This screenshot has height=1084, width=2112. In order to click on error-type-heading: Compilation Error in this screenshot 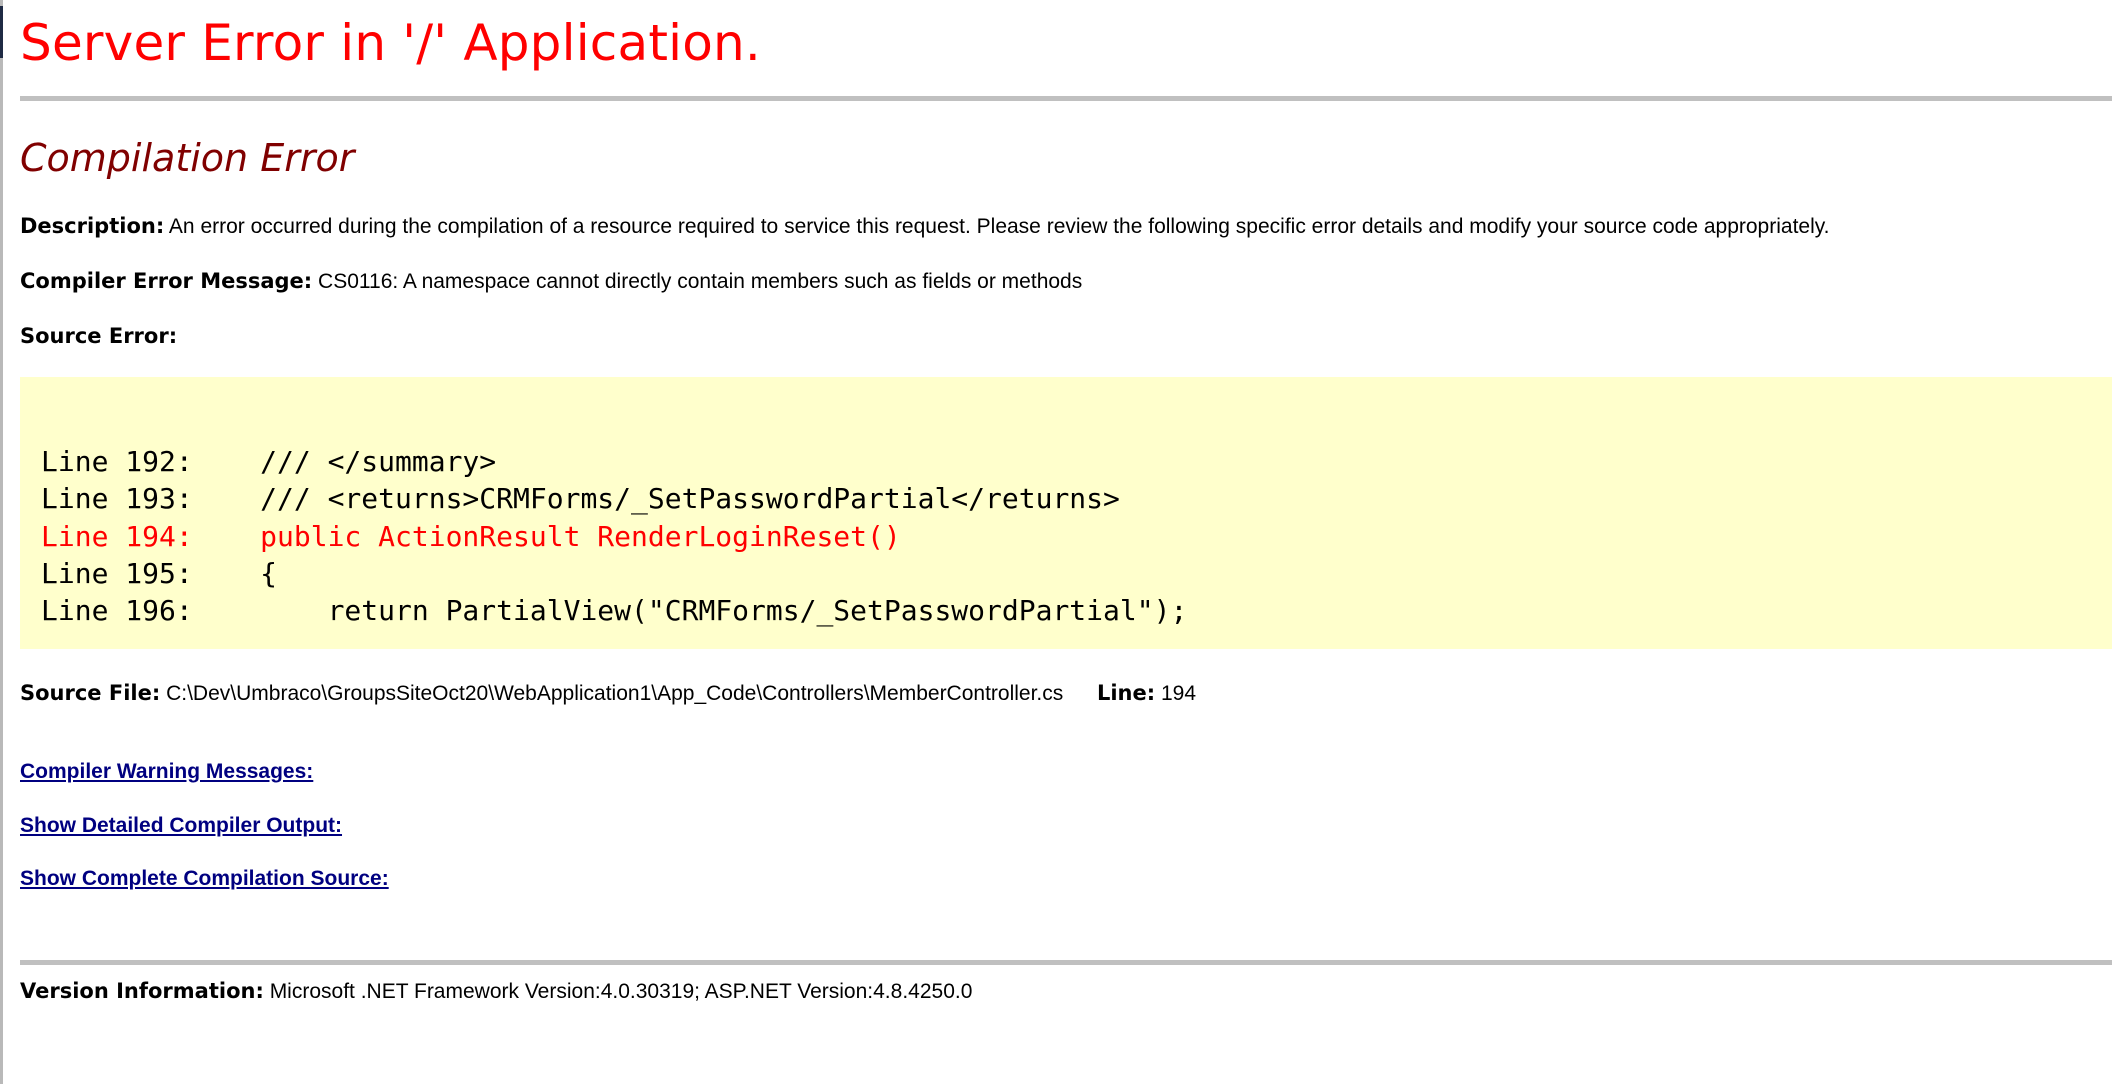, I will do `click(187, 158)`.